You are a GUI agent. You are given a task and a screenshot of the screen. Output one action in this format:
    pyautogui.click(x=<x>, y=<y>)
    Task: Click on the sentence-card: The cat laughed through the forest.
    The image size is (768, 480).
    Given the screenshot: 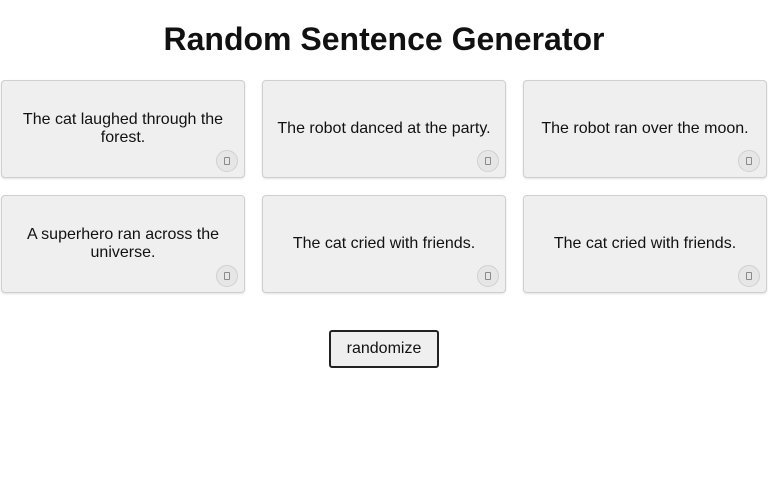 What is the action you would take?
    pyautogui.click(x=123, y=129)
    